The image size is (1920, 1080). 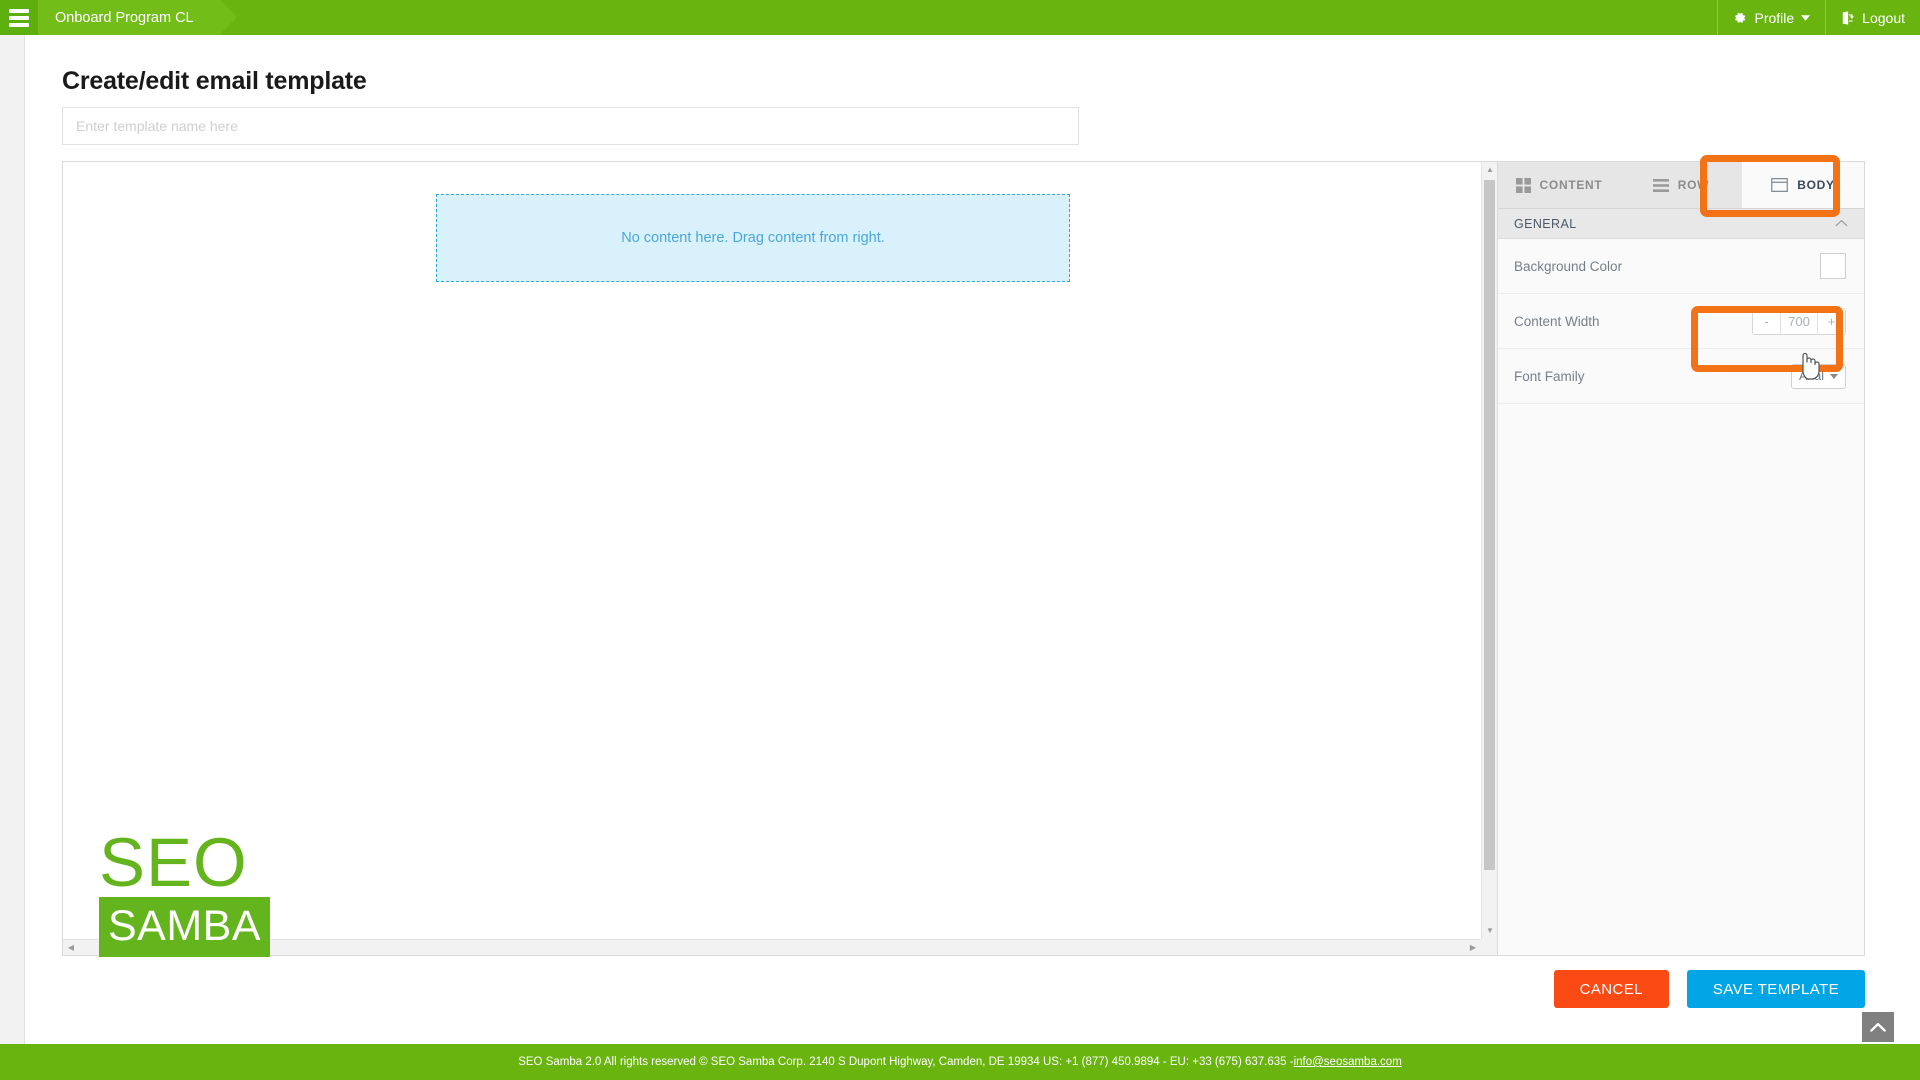 What do you see at coordinates (1693, 185) in the screenshot?
I see `tab-row-label: ROW` at bounding box center [1693, 185].